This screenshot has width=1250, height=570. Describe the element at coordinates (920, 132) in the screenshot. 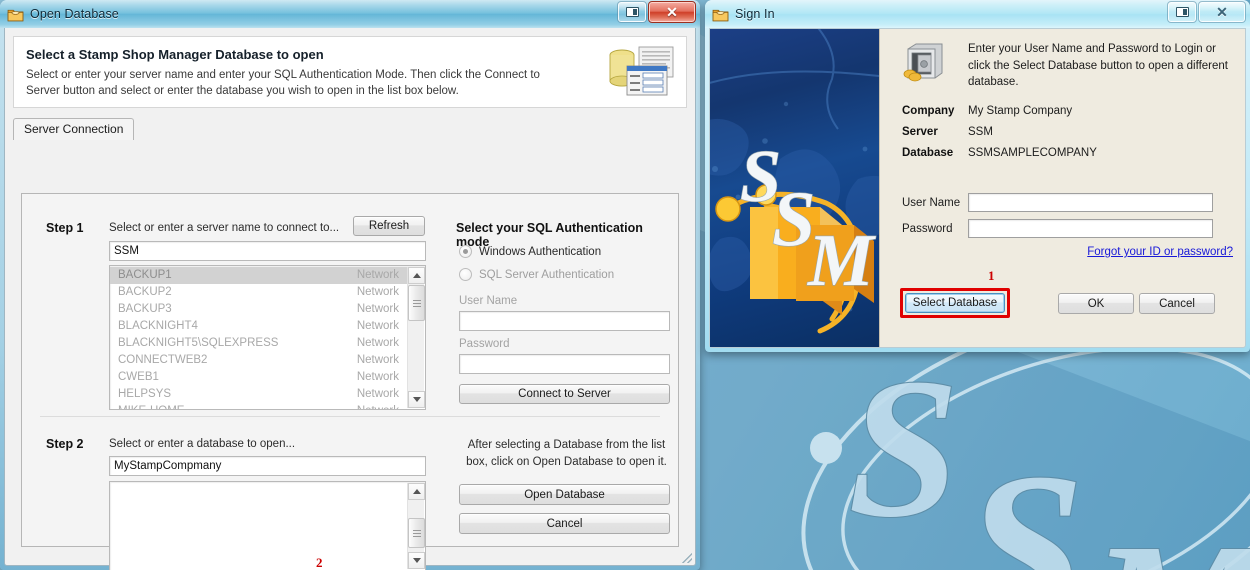

I see `server-key: Server` at that location.